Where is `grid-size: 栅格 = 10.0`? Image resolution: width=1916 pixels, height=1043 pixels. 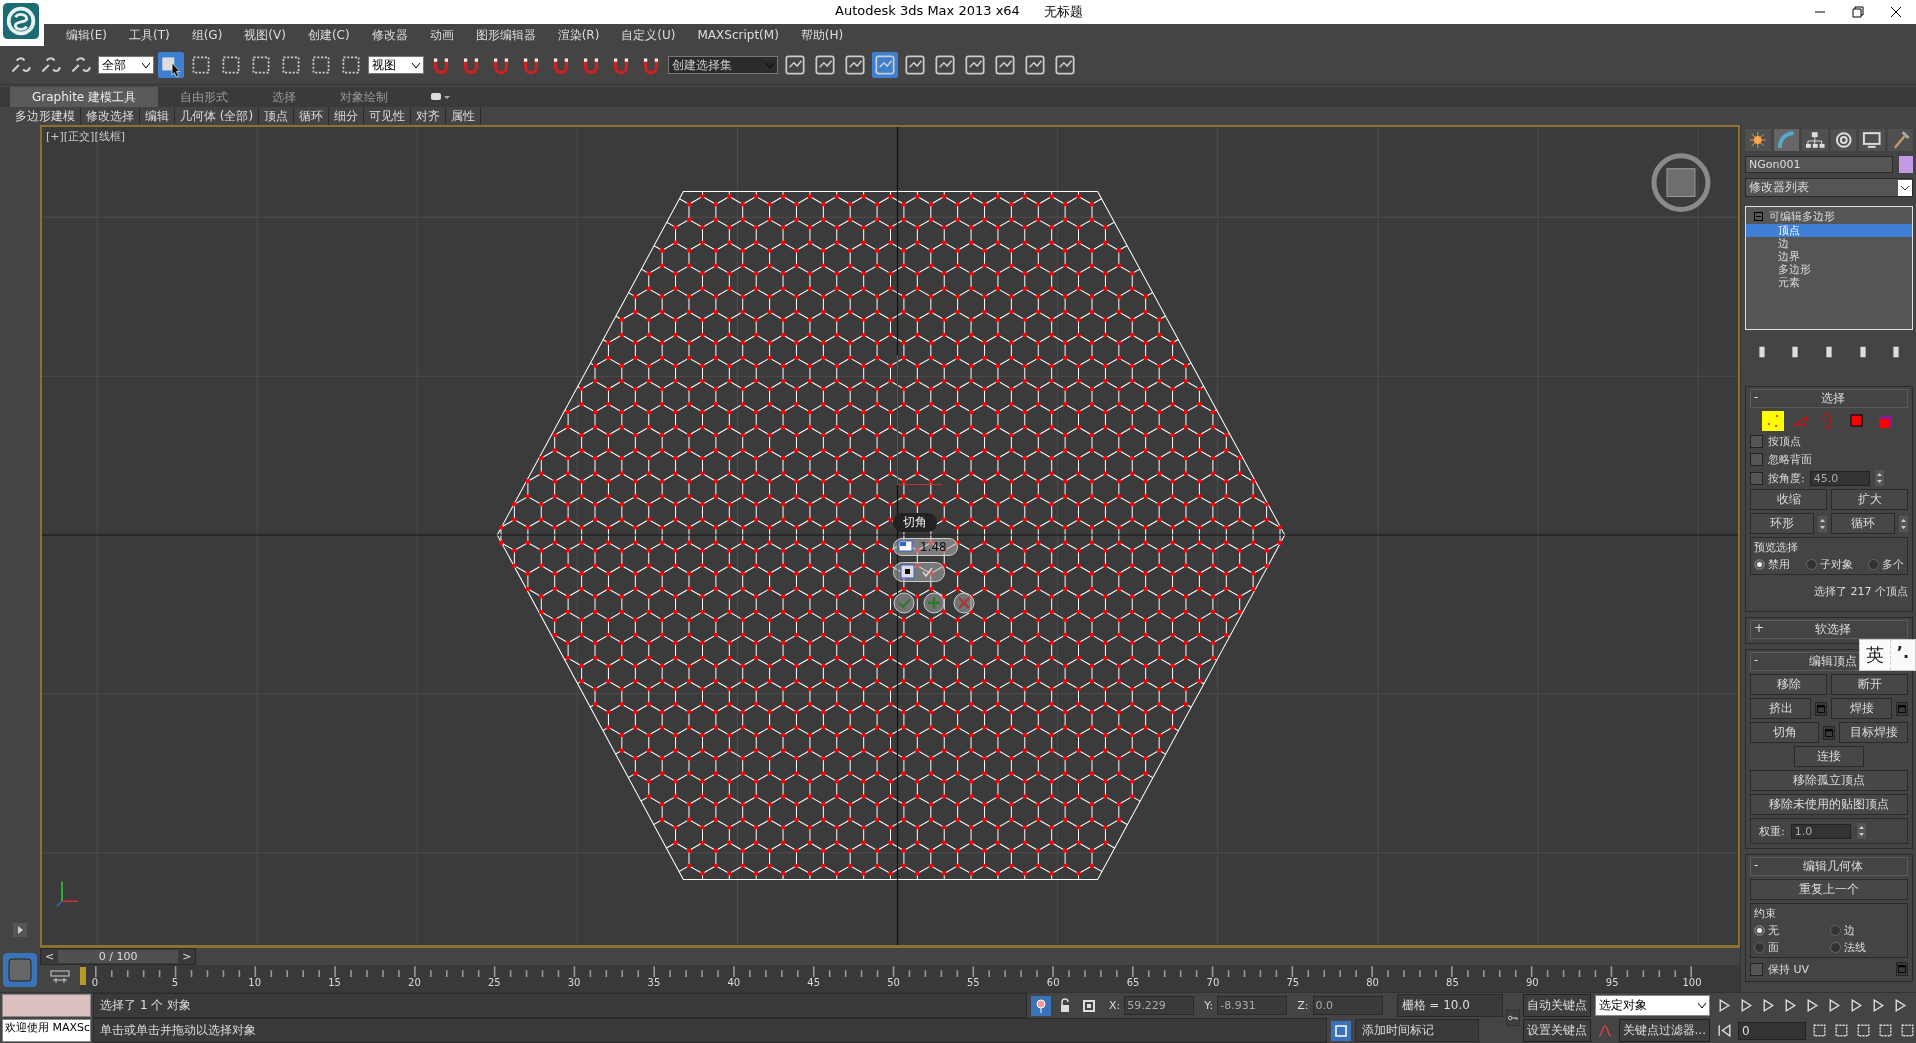 grid-size: 栅格 = 10.0 is located at coordinates (1449, 1005).